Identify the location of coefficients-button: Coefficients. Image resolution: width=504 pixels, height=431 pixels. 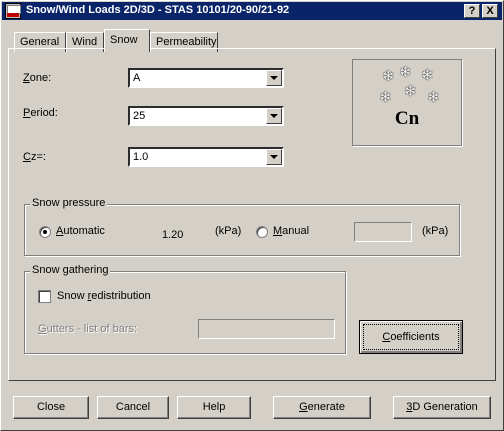
(411, 337).